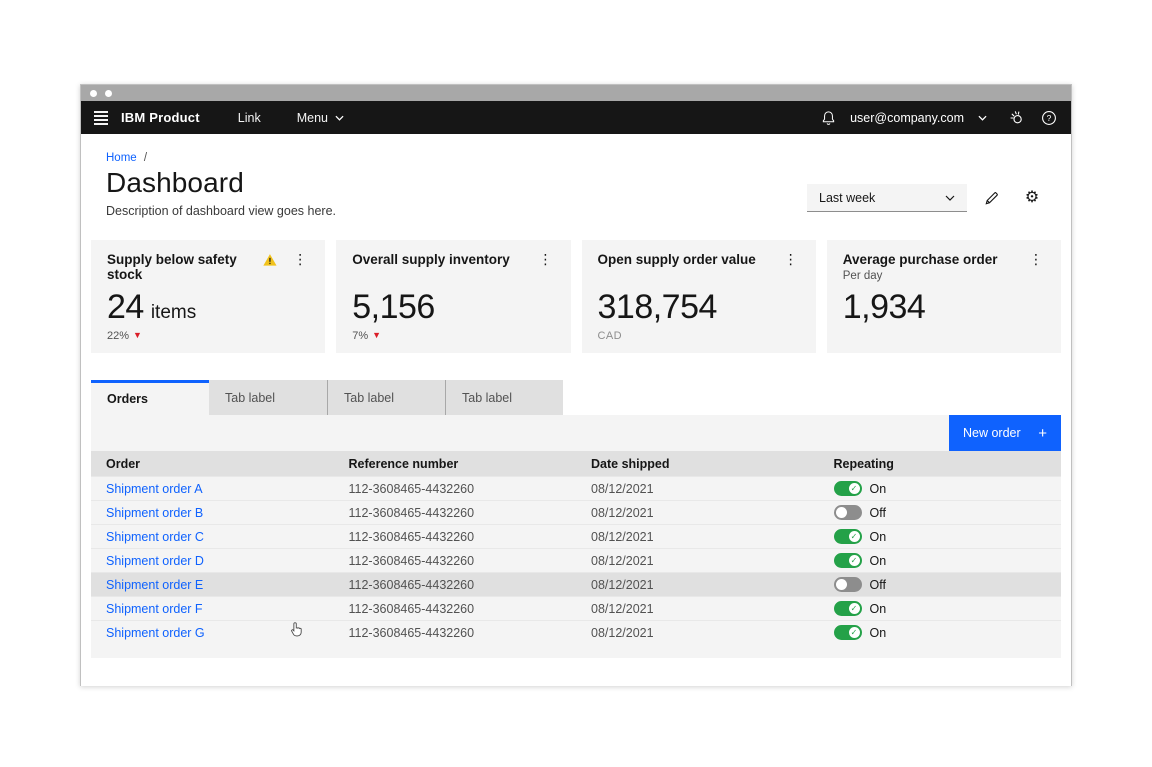  Describe the element at coordinates (212, 464) in the screenshot. I see `column-header-order: Order` at that location.